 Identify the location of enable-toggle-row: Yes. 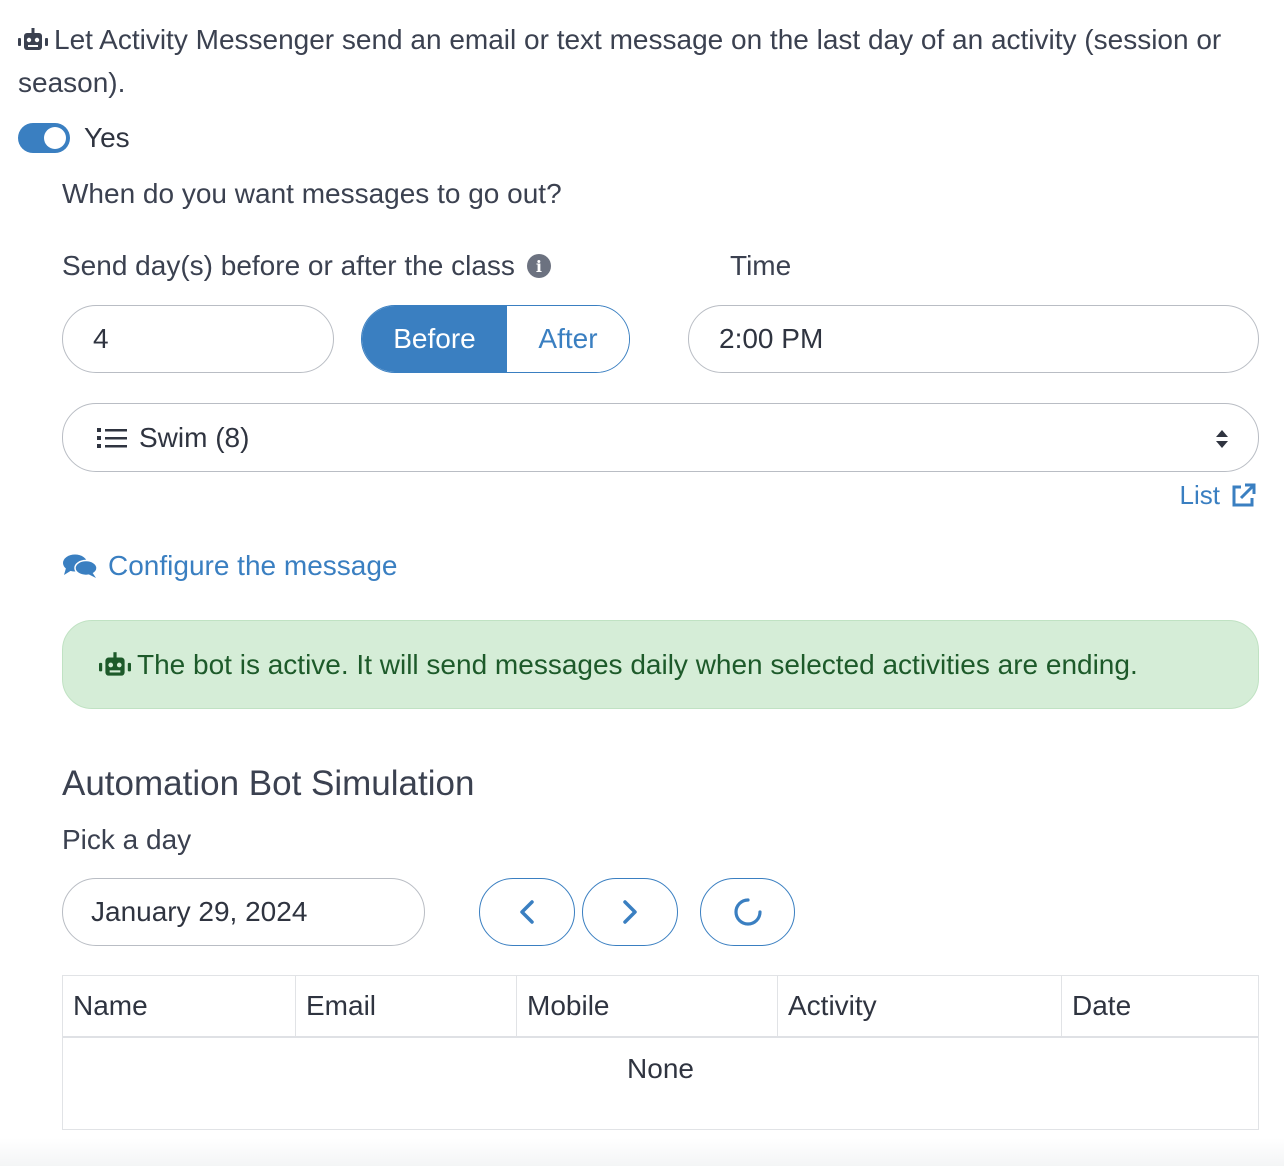
(74, 138).